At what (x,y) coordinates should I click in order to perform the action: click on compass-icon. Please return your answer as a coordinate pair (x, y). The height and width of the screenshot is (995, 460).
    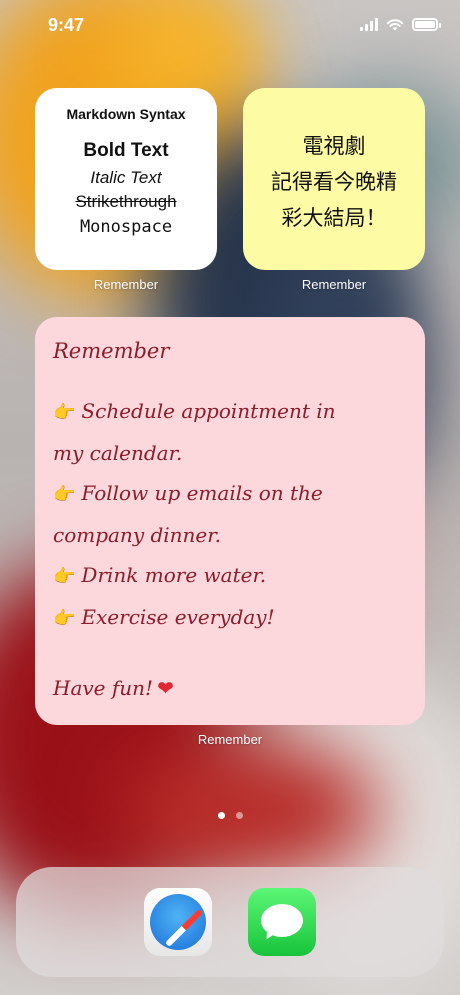
    Looking at the image, I should click on (178, 922).